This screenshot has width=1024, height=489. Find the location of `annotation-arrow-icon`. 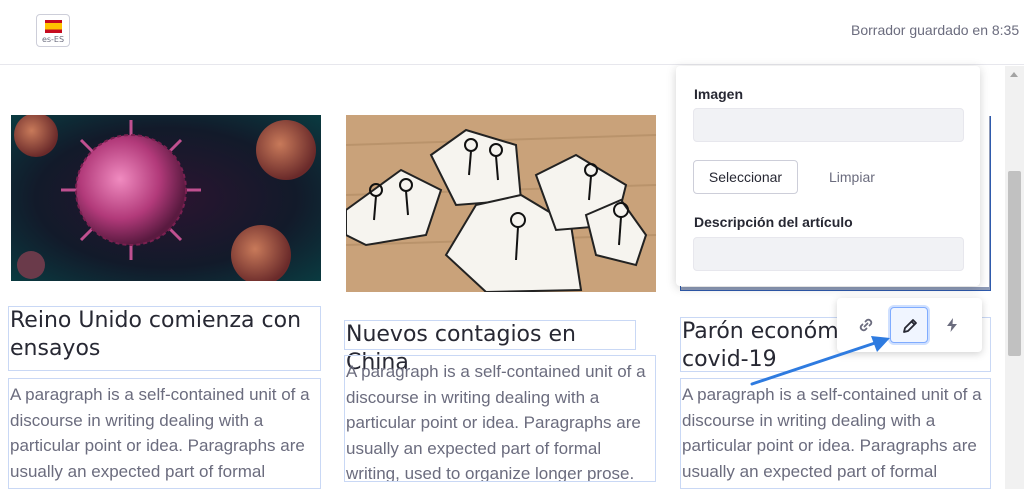

annotation-arrow-icon is located at coordinates (820, 361).